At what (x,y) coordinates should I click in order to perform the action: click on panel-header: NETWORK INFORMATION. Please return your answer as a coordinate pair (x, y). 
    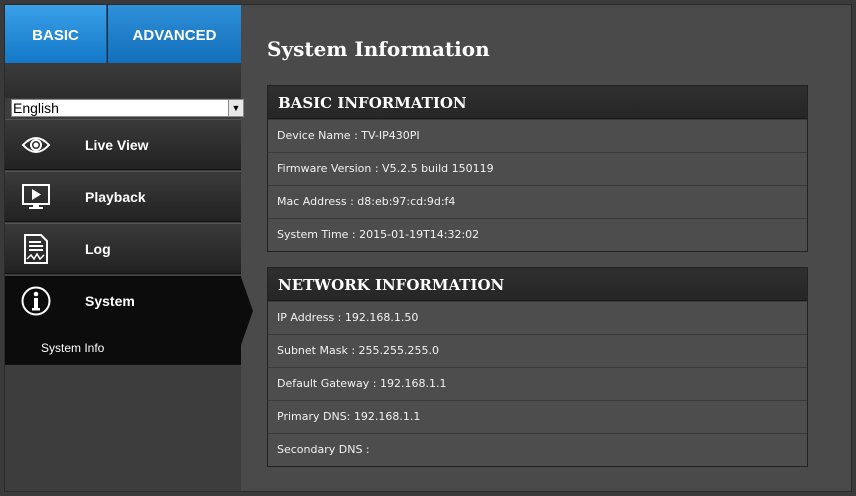
    Looking at the image, I should click on (537, 284).